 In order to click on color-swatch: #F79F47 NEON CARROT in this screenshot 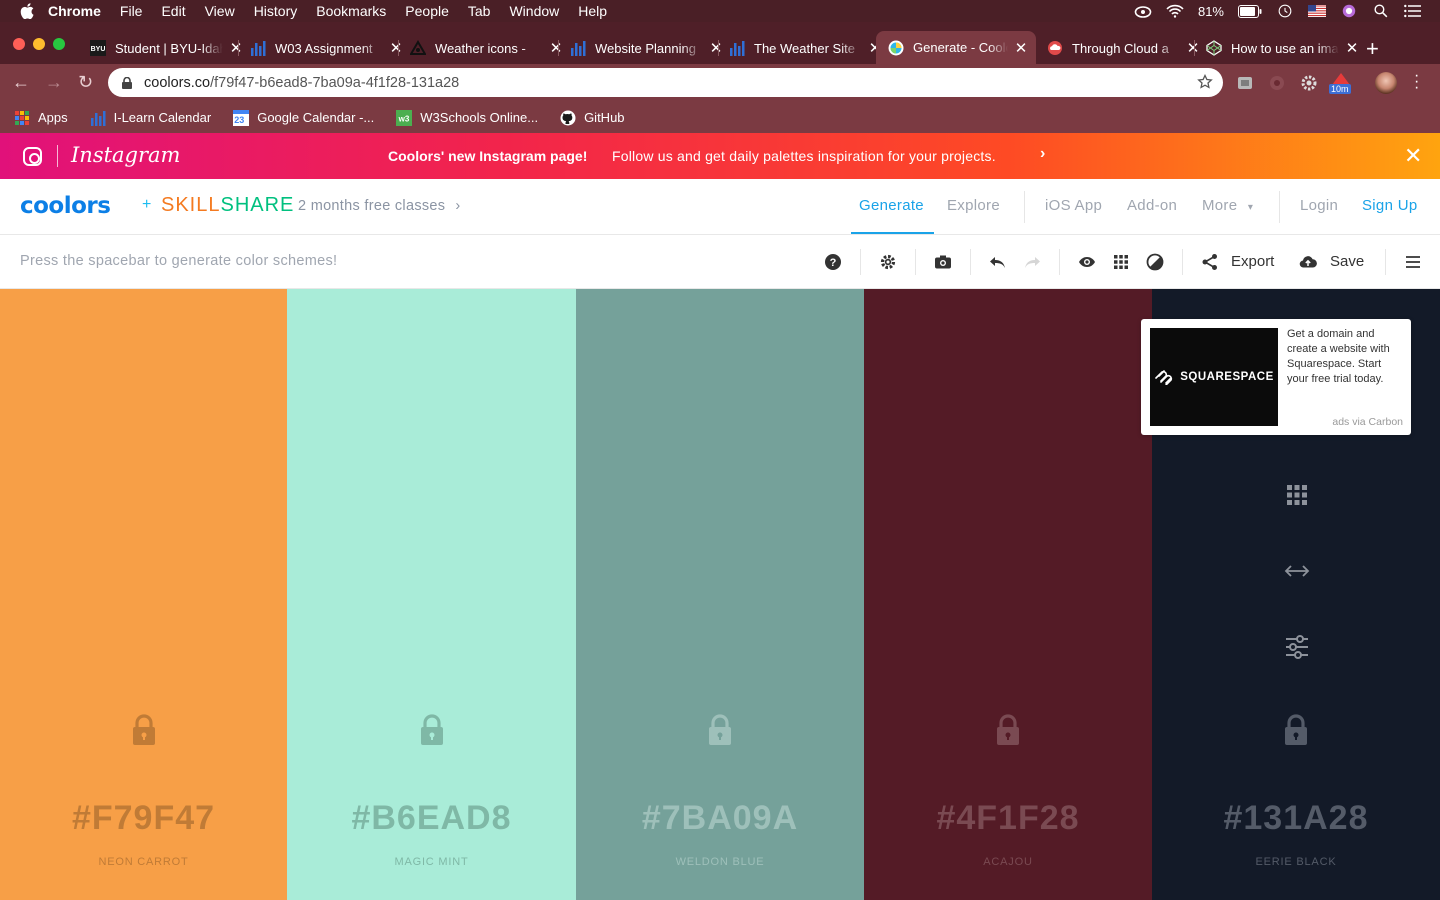, I will do `click(143, 594)`.